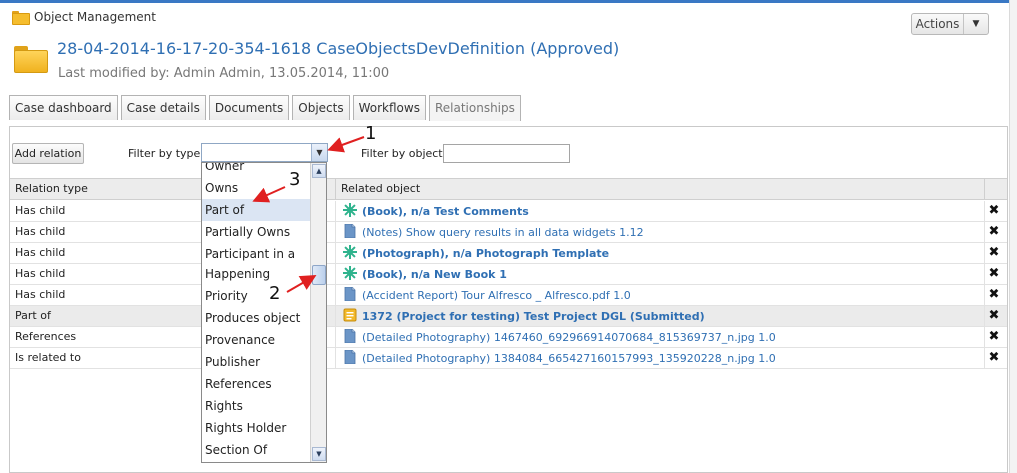  What do you see at coordinates (249, 107) in the screenshot?
I see `tab-documents: Documents` at bounding box center [249, 107].